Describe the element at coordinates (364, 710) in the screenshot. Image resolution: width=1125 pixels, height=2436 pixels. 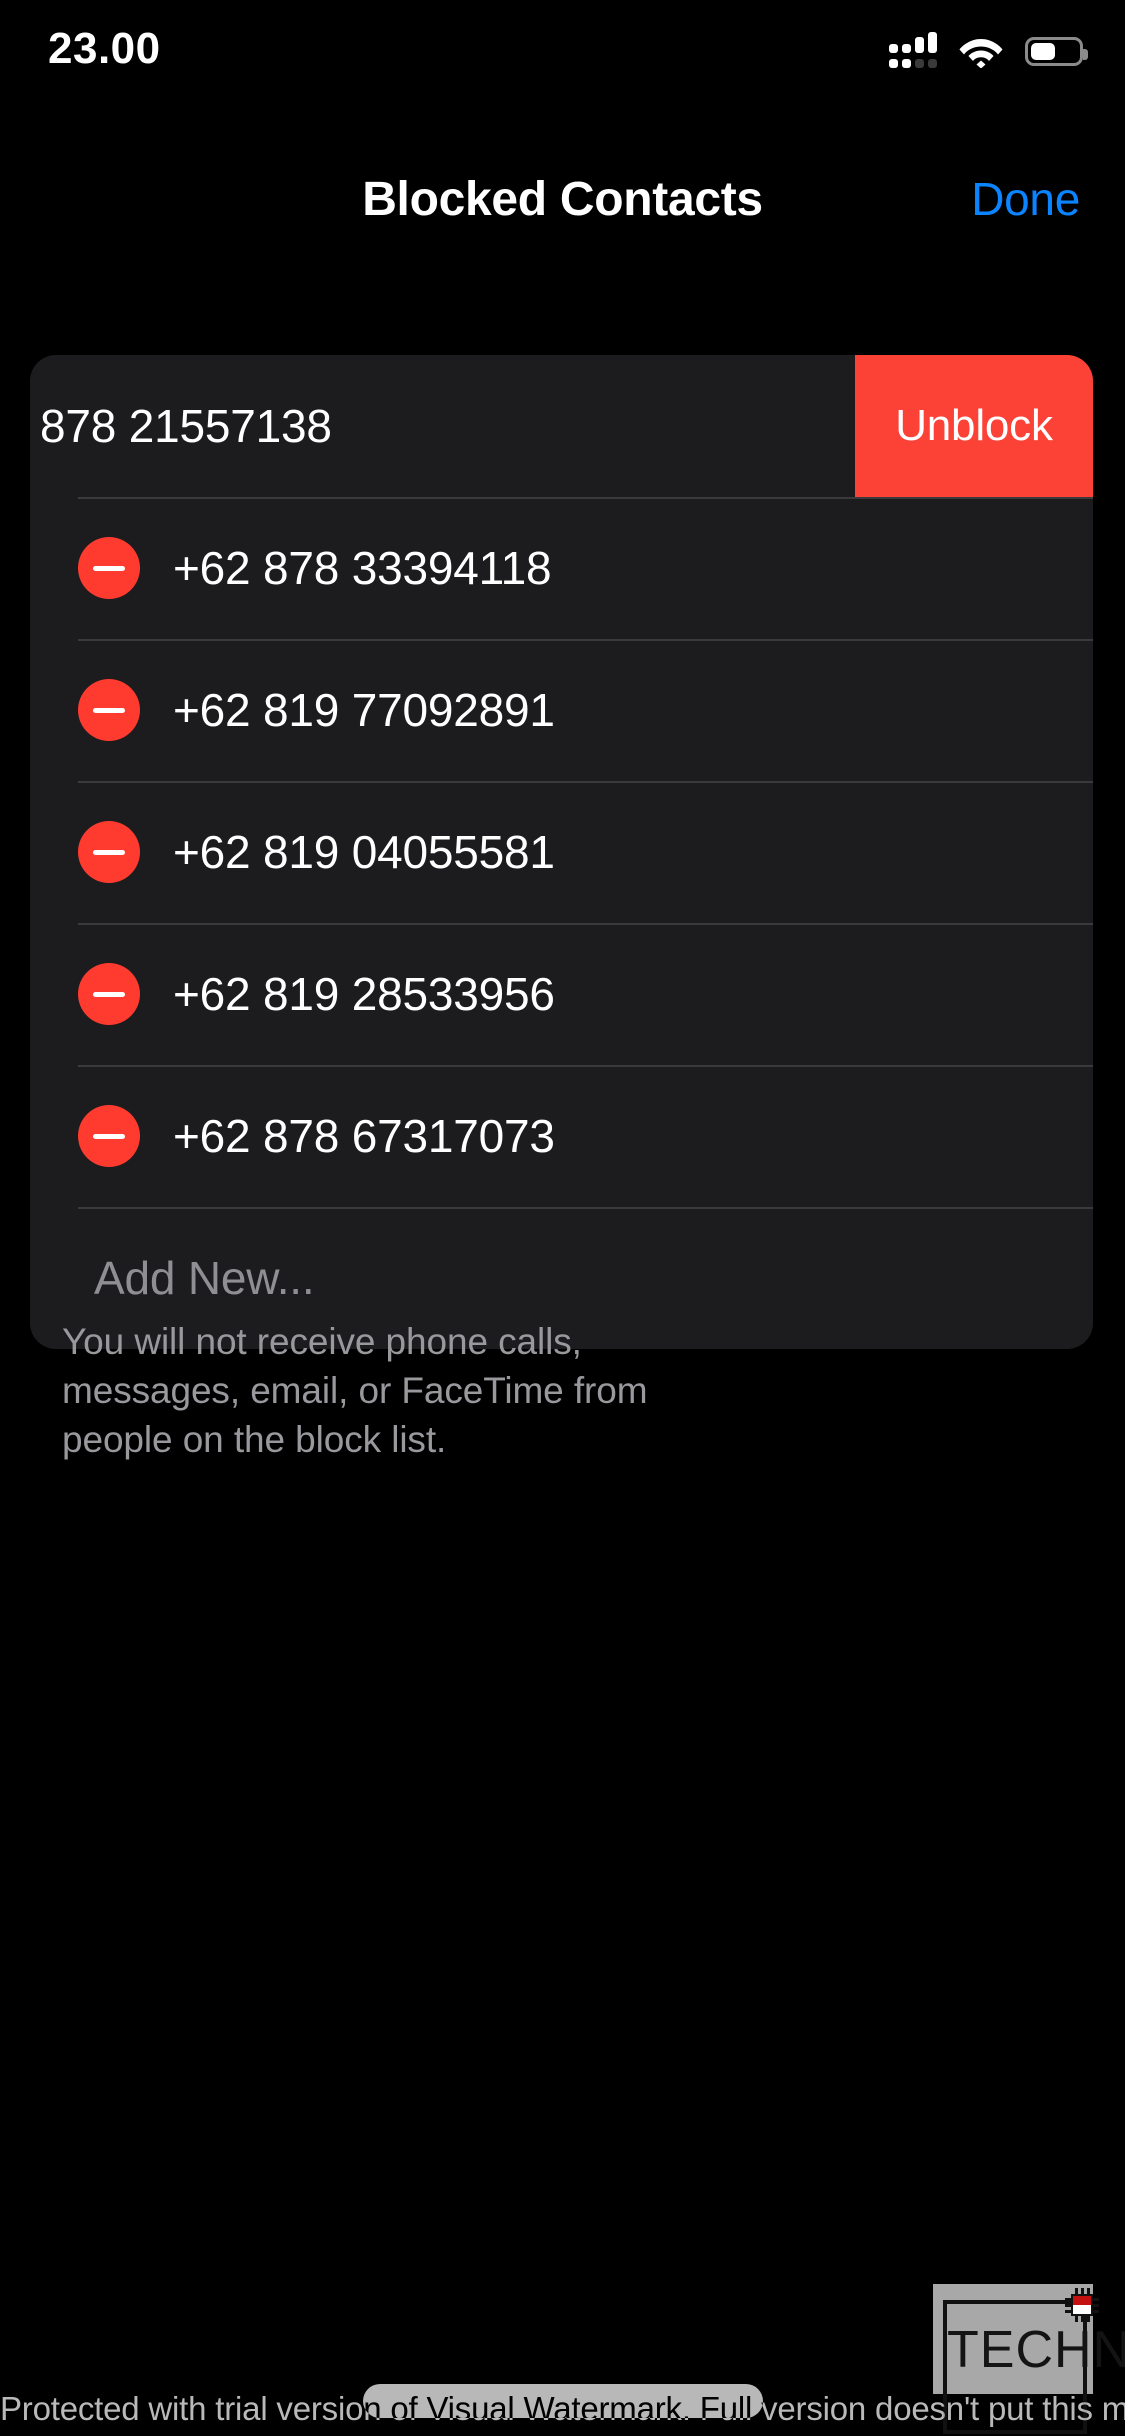
I see `table-row-label: +62 819 77092891` at that location.